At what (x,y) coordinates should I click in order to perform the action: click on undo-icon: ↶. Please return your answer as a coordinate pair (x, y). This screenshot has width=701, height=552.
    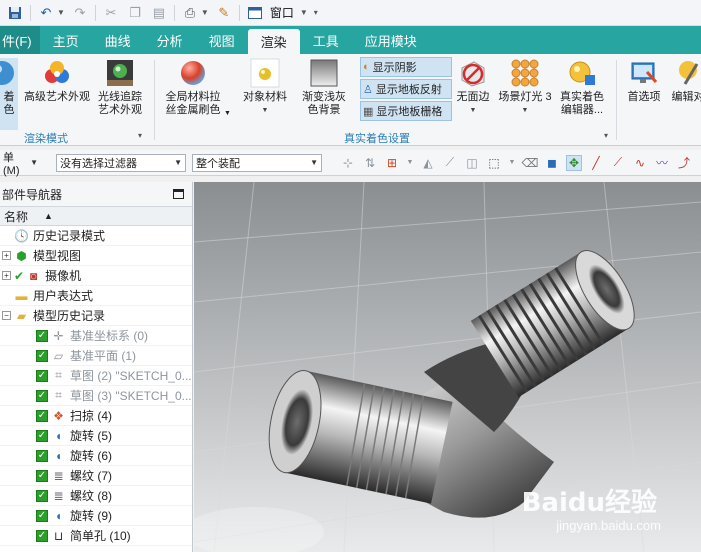
    Looking at the image, I should click on (46, 13).